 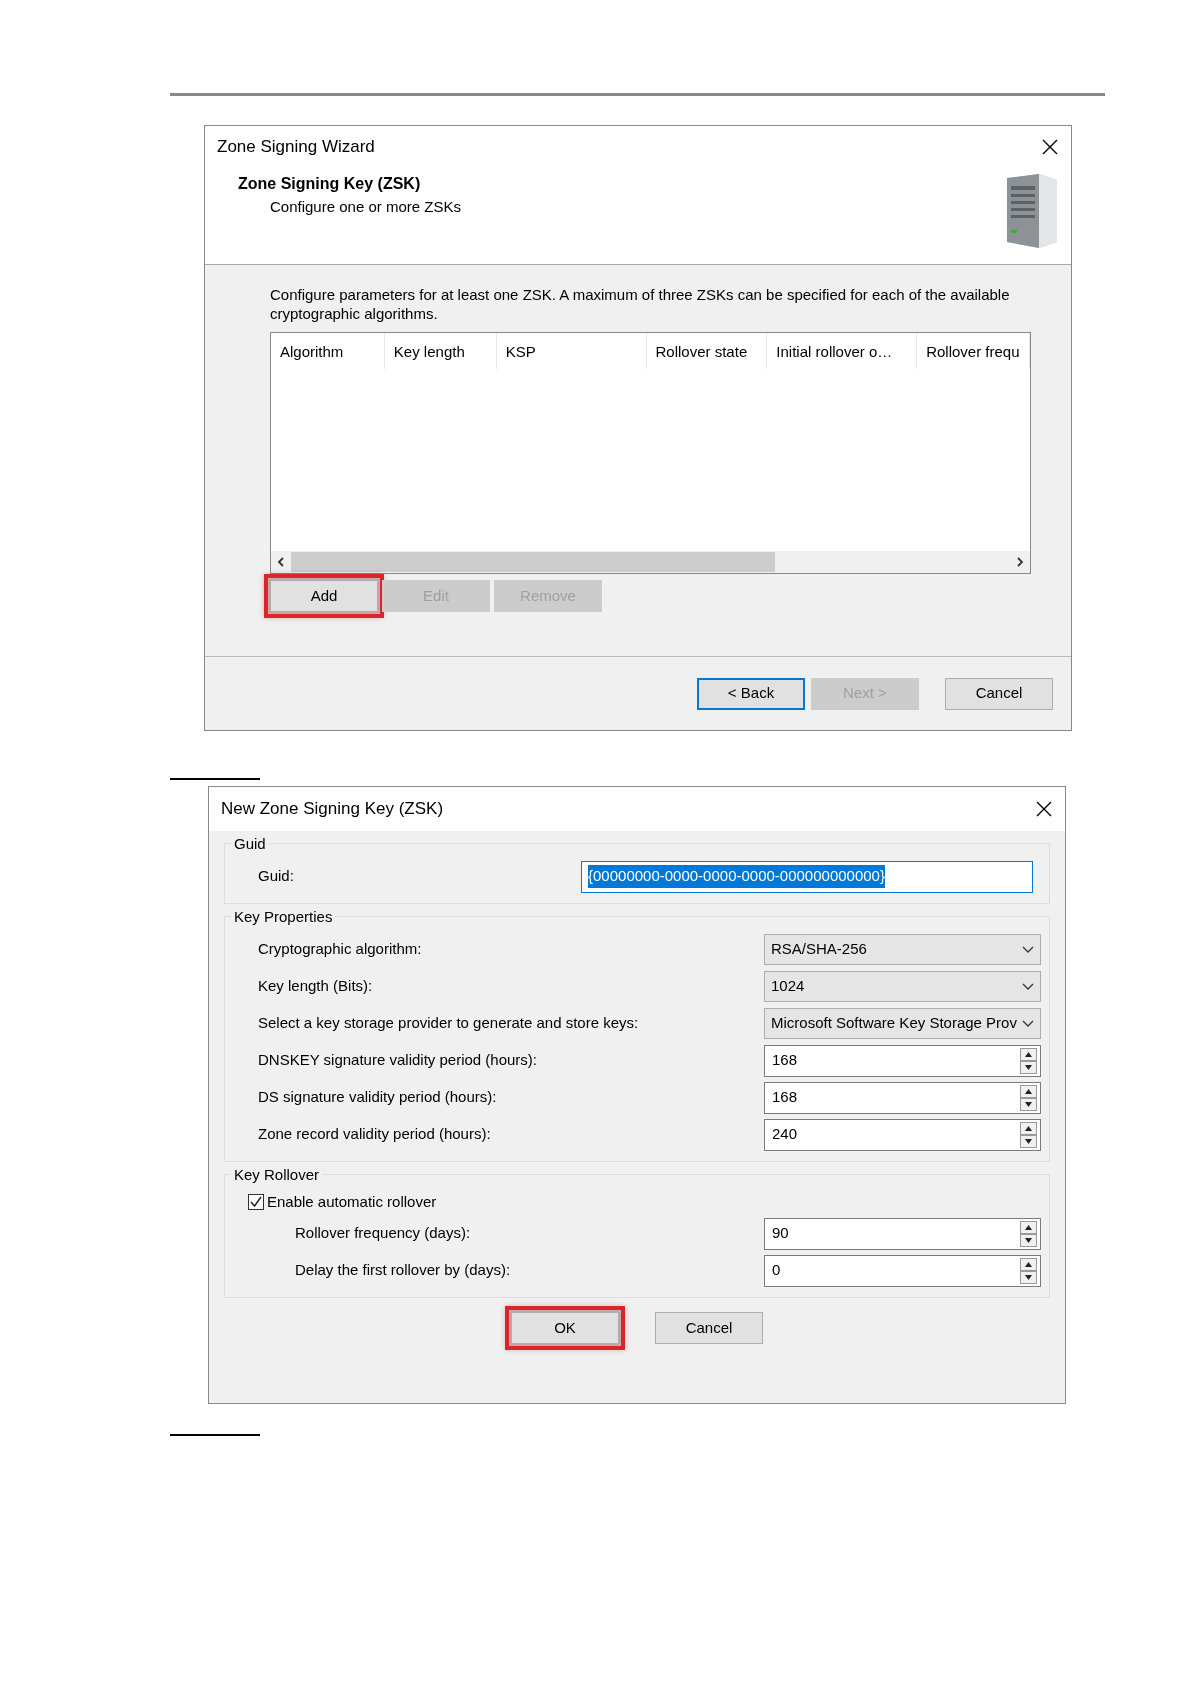 I want to click on field-label: DNSKEY signature validity period (hours):, so click(x=398, y=1060).